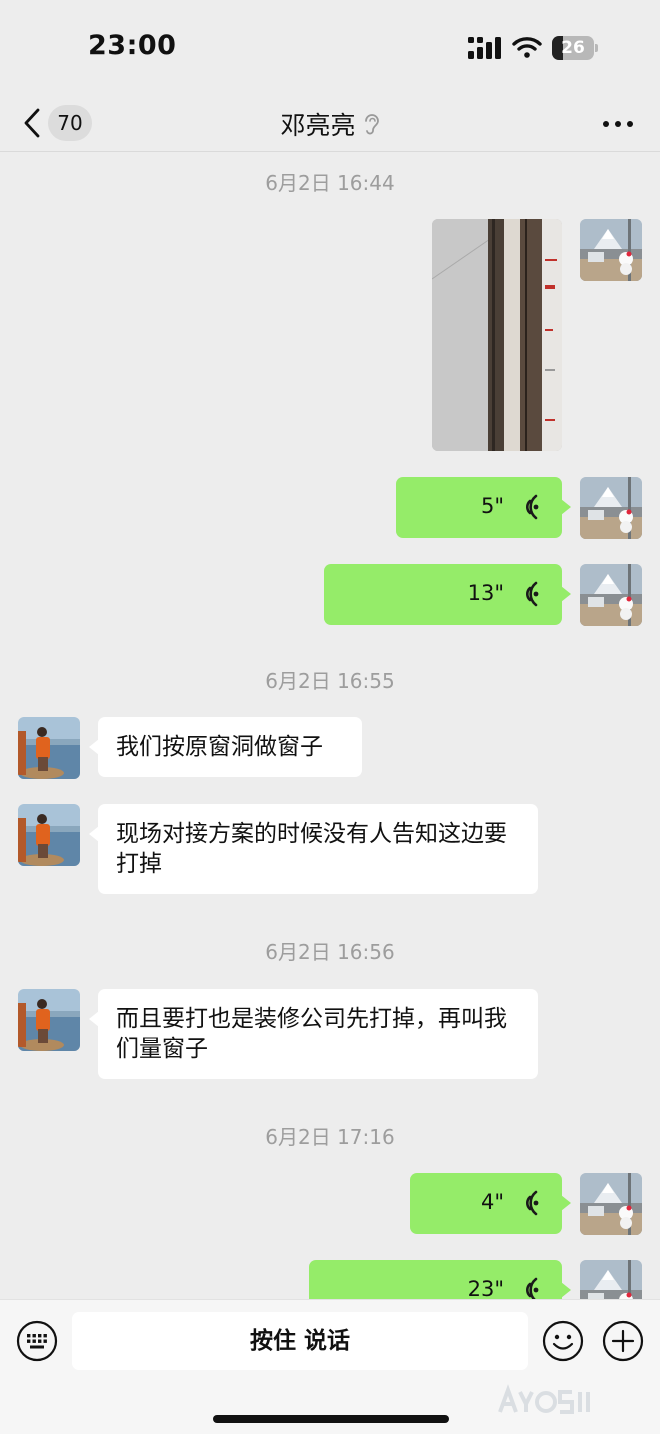  Describe the element at coordinates (313, 849) in the screenshot. I see `text-message: 现场对接方案的时候没有人告知这边要打掉` at that location.